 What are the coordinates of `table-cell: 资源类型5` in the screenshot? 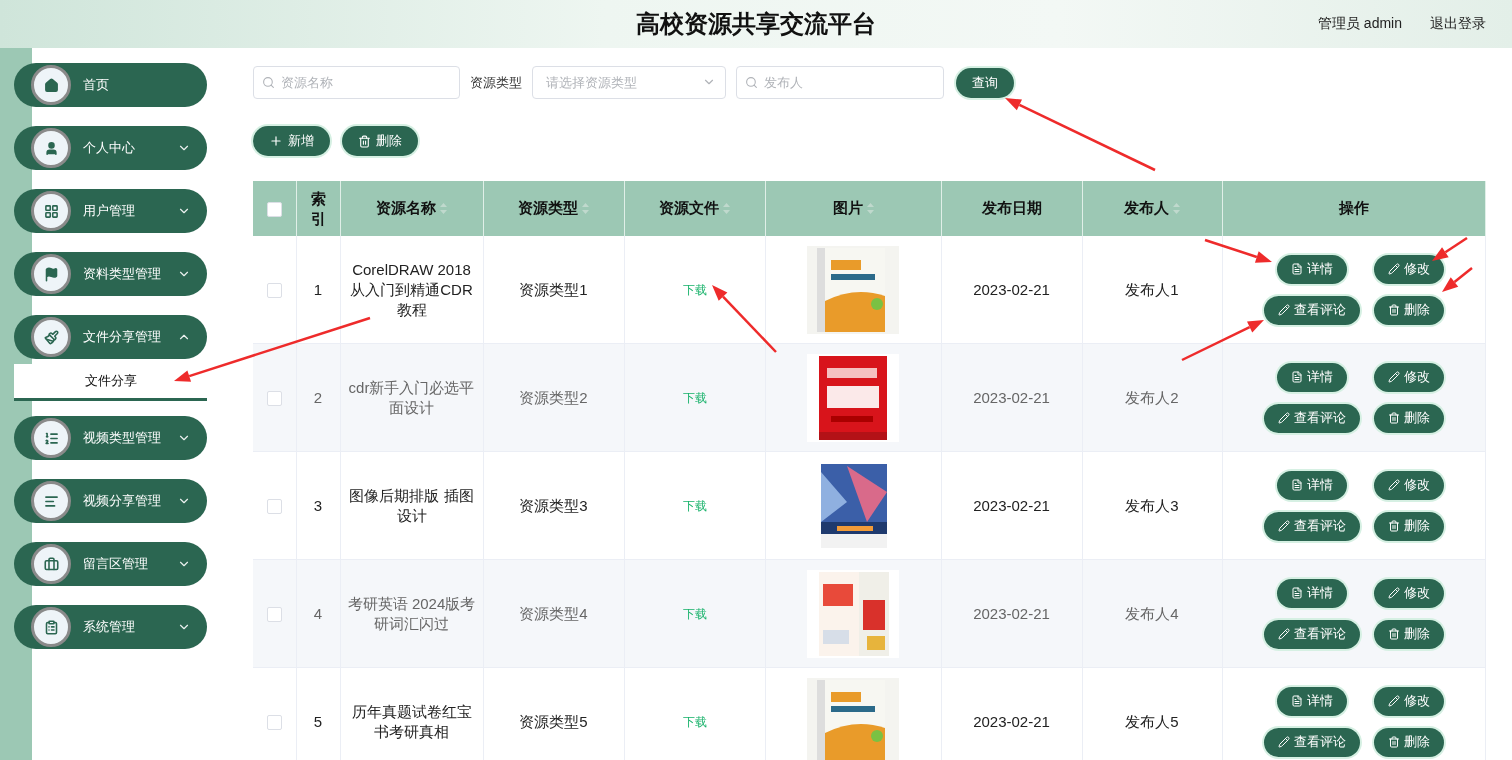 It's located at (553, 721).